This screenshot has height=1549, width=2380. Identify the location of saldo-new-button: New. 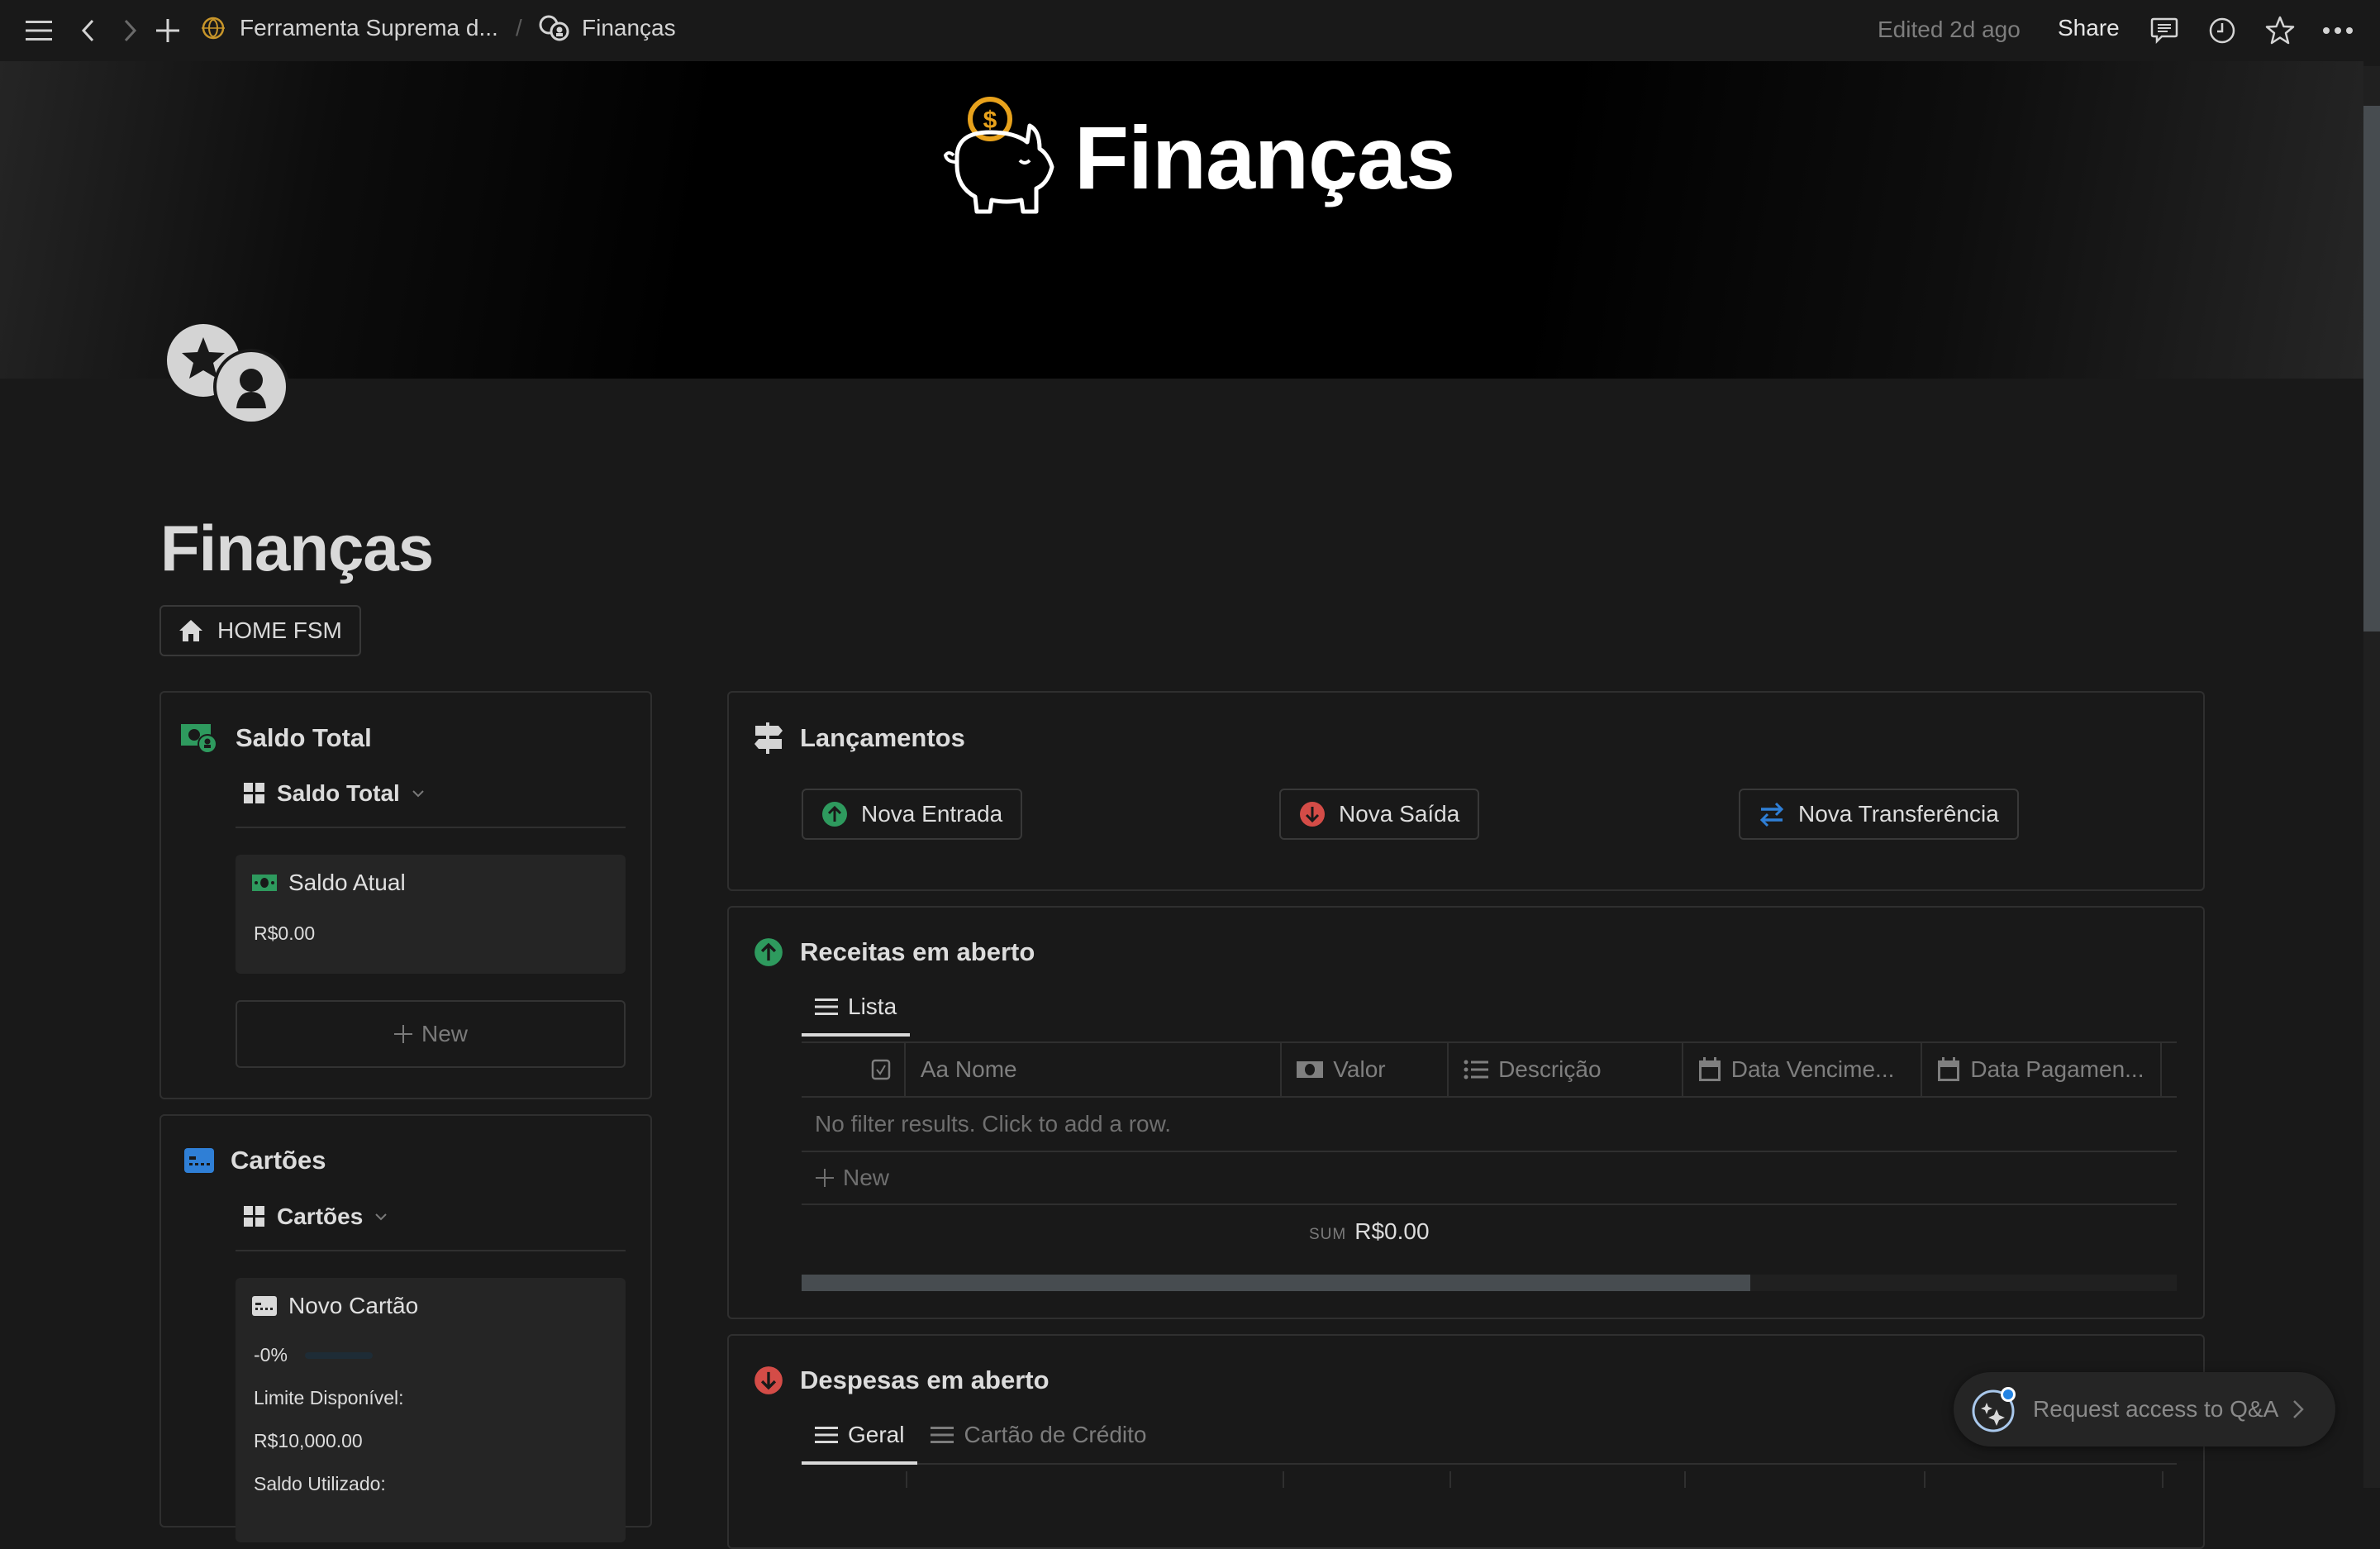
(431, 1034).